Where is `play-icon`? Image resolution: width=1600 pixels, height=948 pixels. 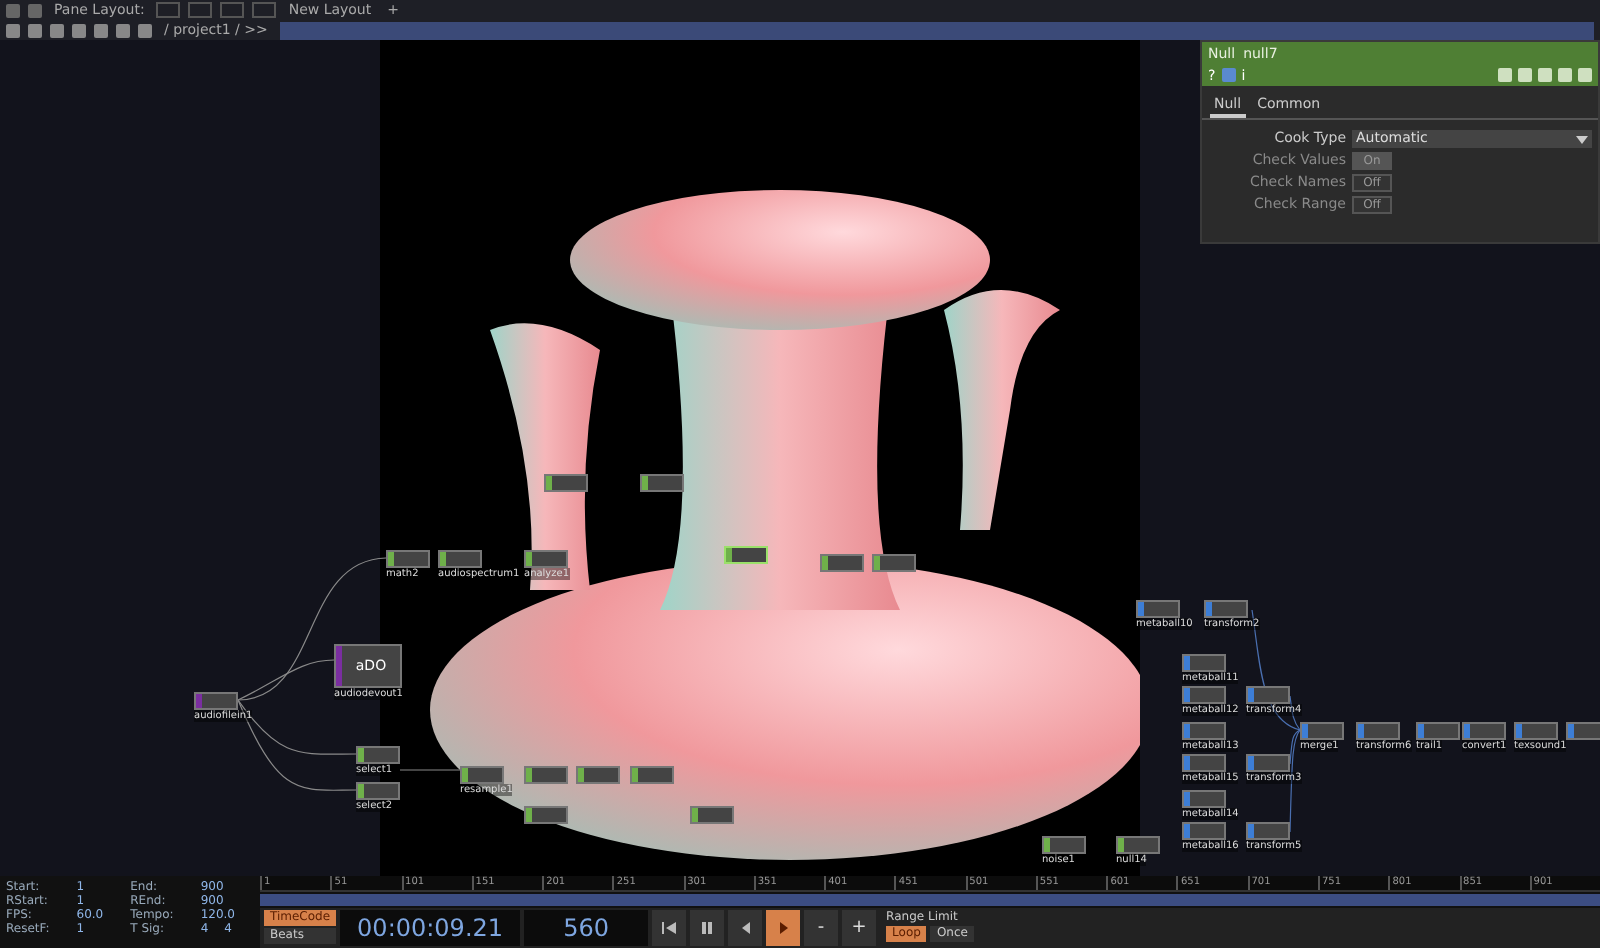 play-icon is located at coordinates (783, 928).